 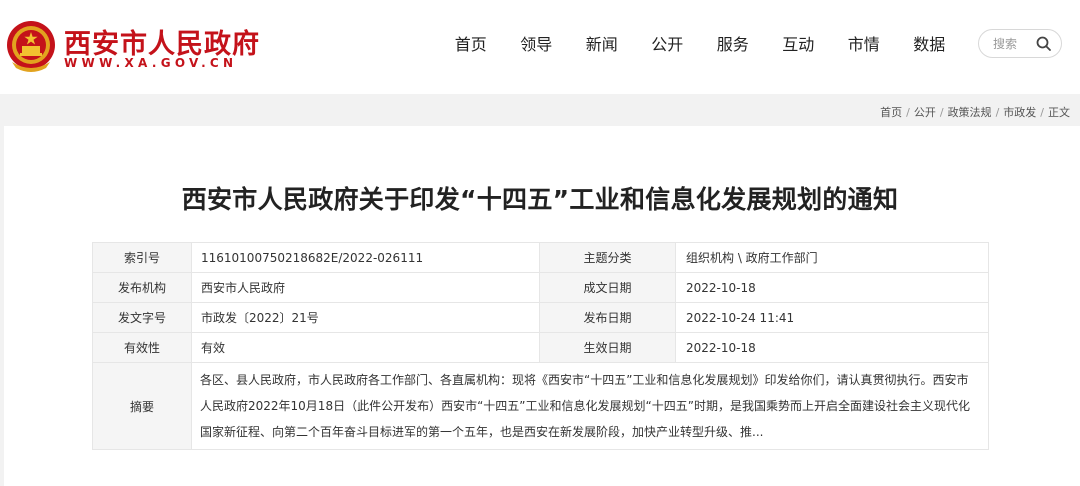 What do you see at coordinates (142, 317) in the screenshot?
I see `document-number-label: 发文字号` at bounding box center [142, 317].